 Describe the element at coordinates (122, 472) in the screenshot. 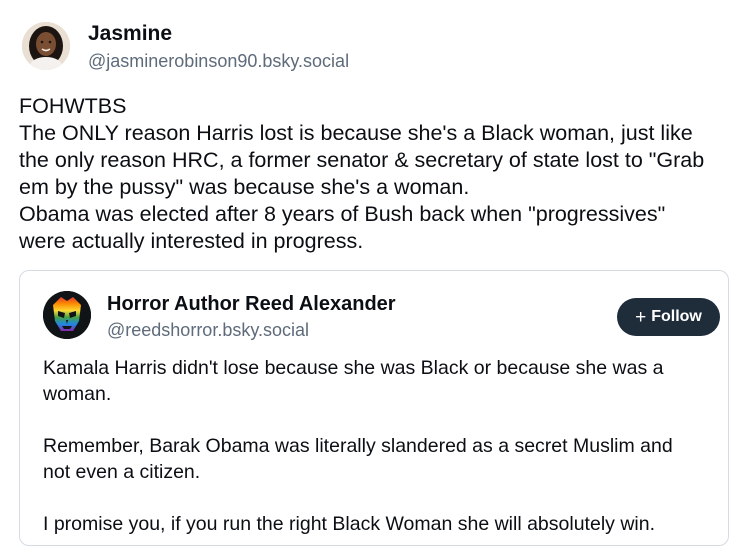

I see `quoted-text-line: not even a citizen.` at that location.